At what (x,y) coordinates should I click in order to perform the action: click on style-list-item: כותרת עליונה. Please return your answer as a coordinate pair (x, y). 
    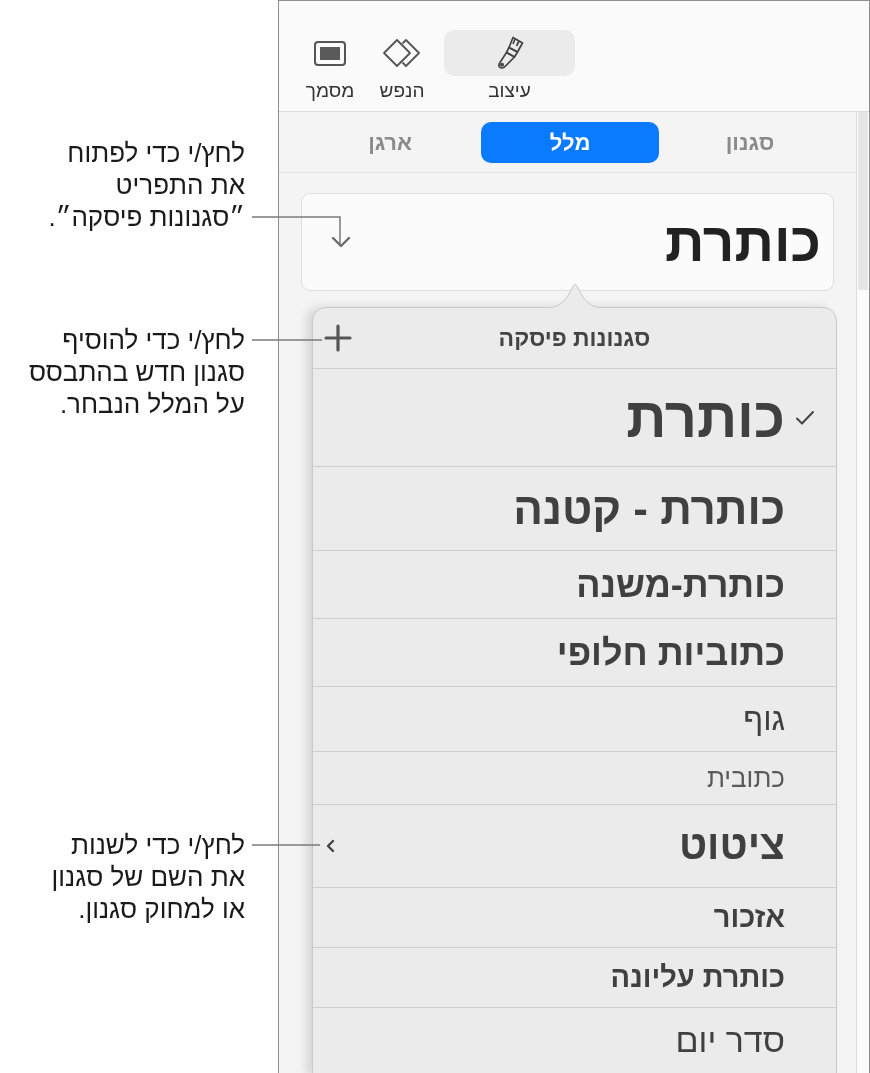
    Looking at the image, I should click on (574, 978).